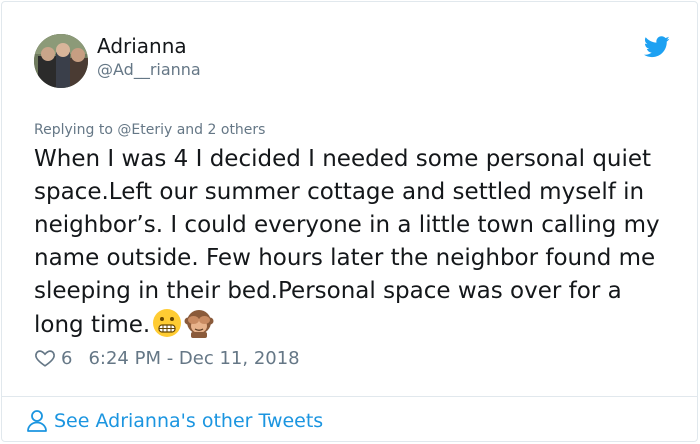  What do you see at coordinates (76, 130) in the screenshot?
I see `reply-prefix: Replying to` at bounding box center [76, 130].